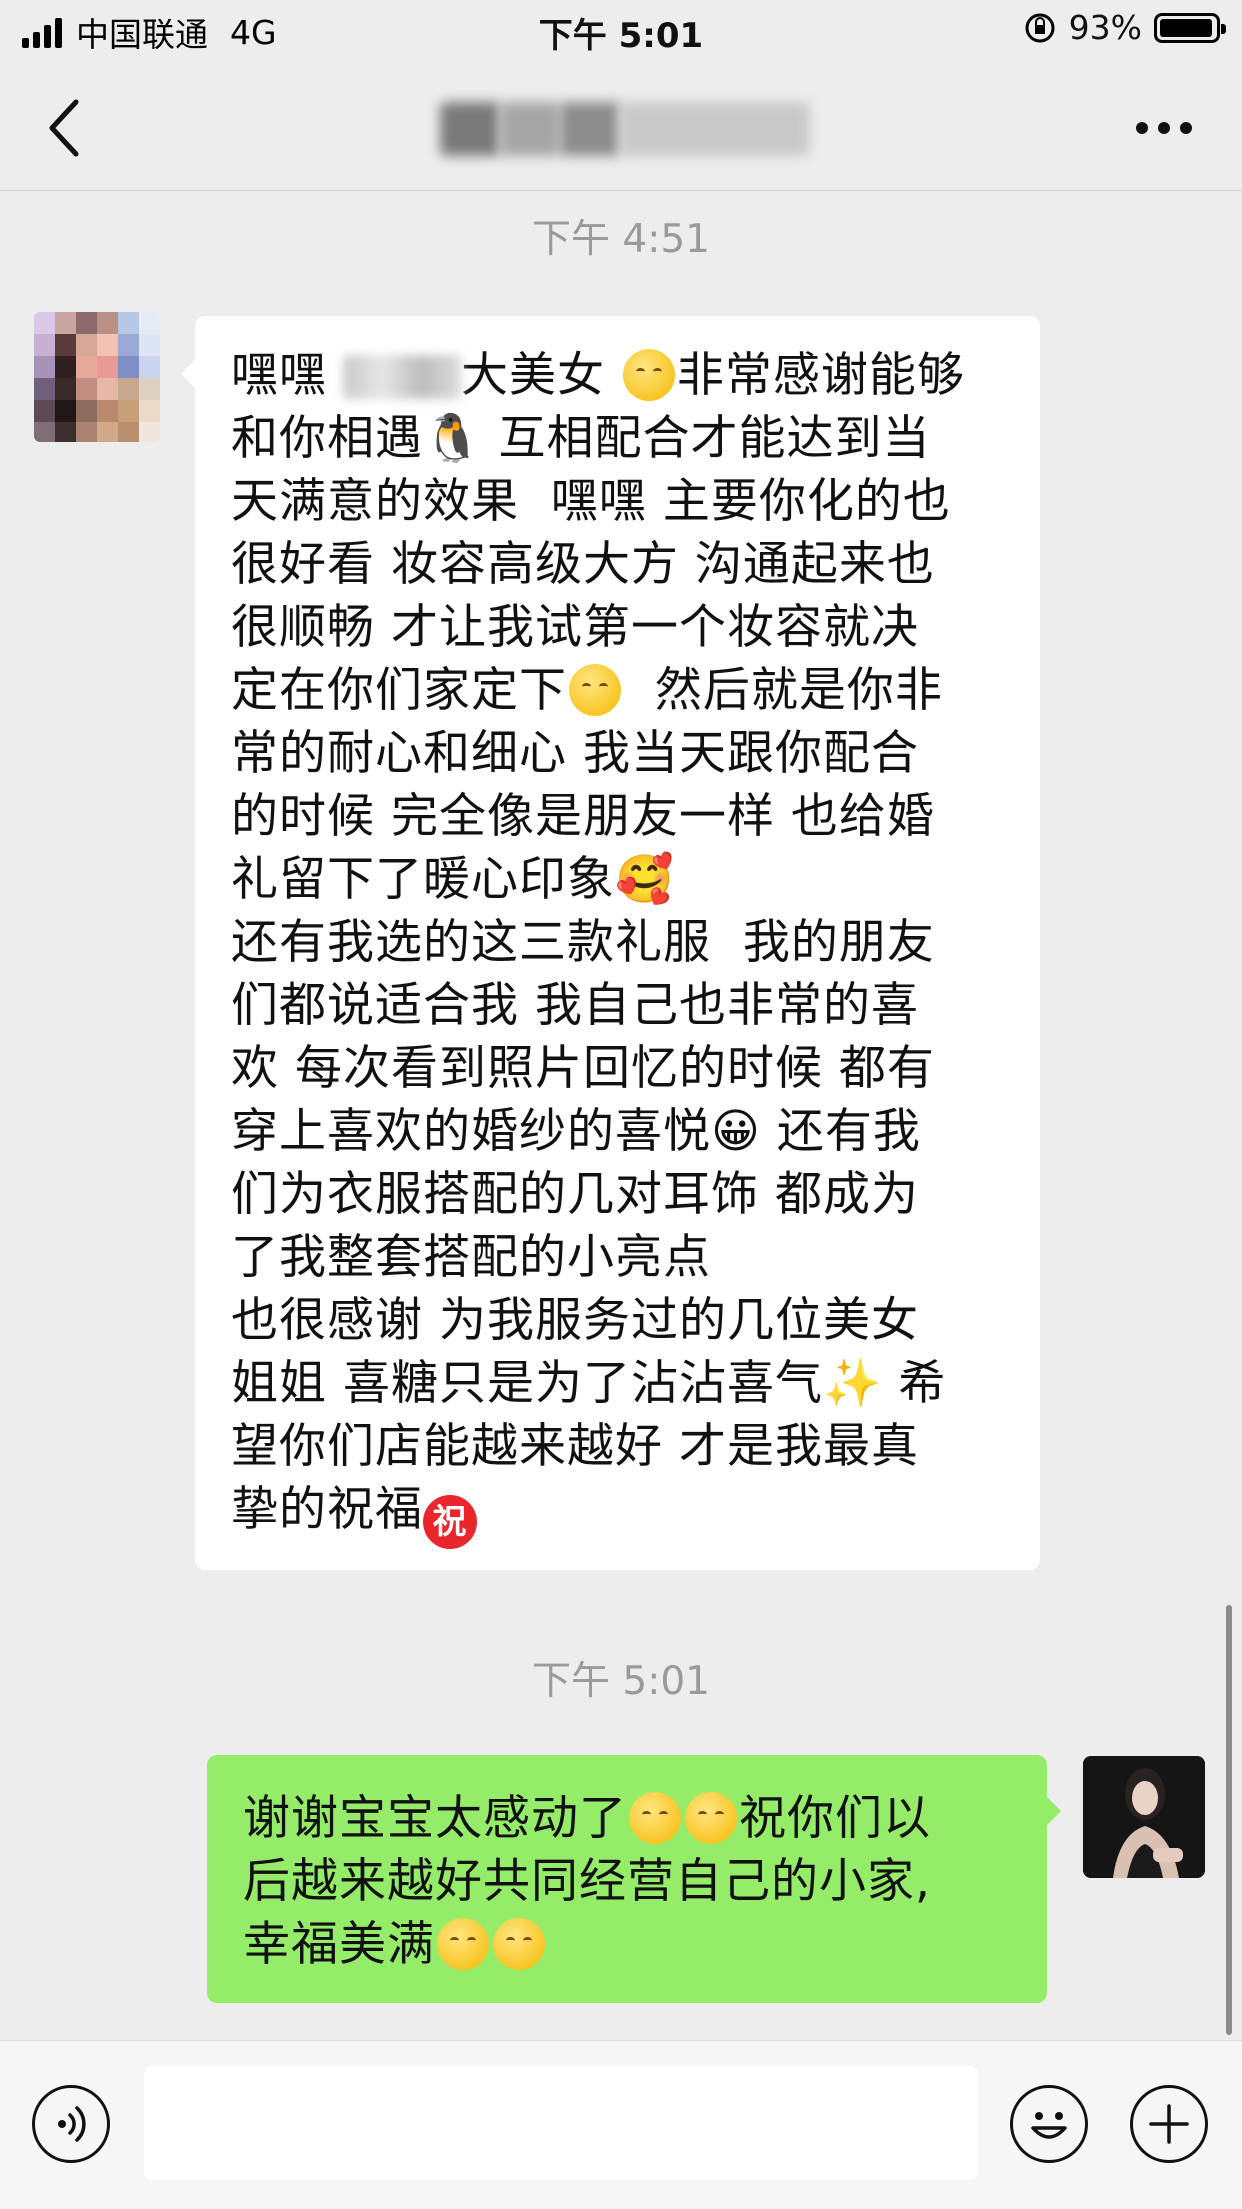  Describe the element at coordinates (561, 2123) in the screenshot. I see `message-input` at that location.